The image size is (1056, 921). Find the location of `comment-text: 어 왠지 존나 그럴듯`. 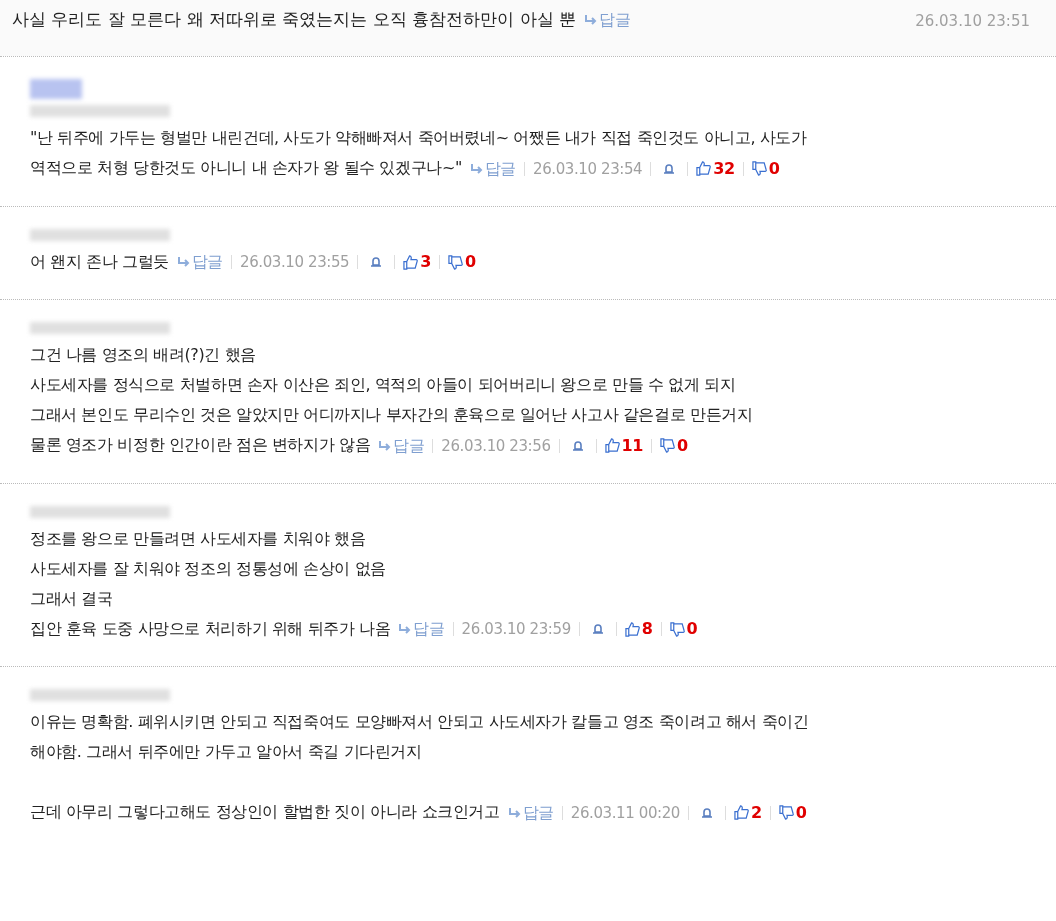

comment-text: 어 왠지 존나 그럴듯 is located at coordinates (99, 261).